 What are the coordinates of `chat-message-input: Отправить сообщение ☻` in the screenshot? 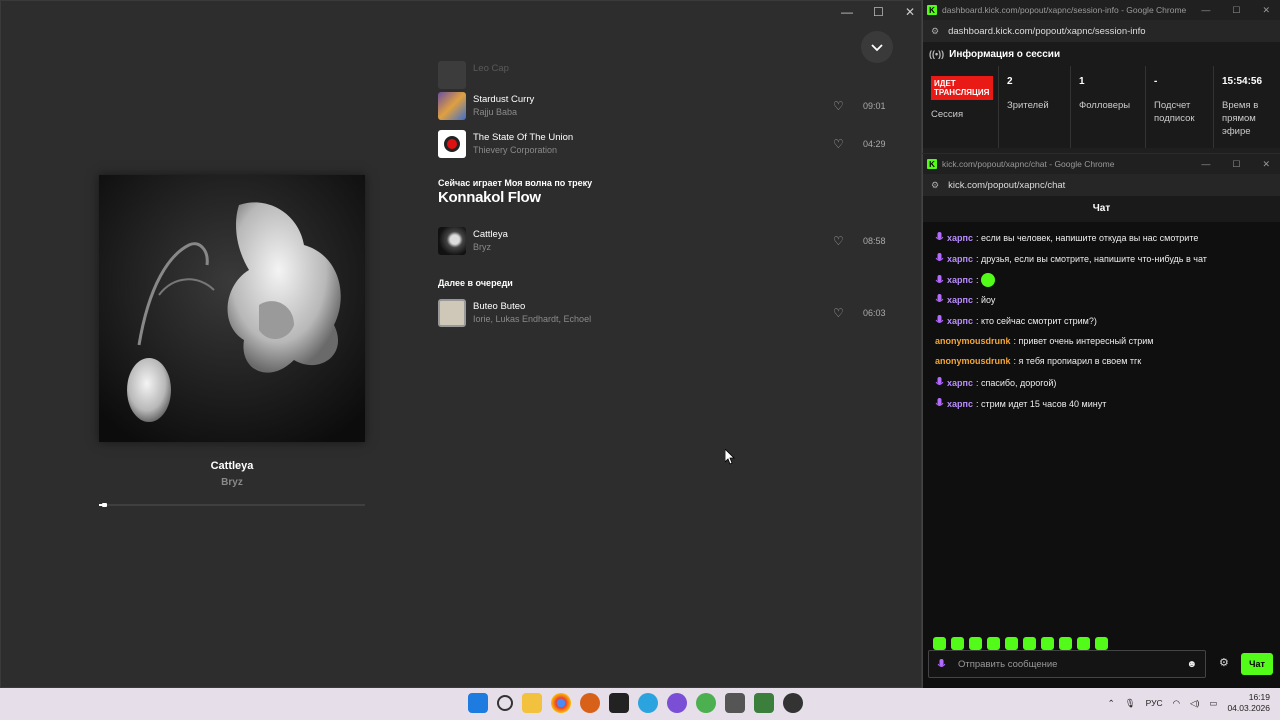 It's located at (1067, 664).